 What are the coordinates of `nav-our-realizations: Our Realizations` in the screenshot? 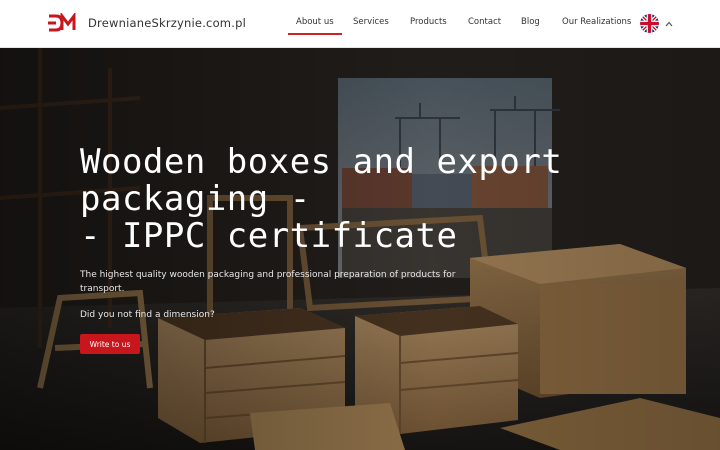 It's located at (596, 22).